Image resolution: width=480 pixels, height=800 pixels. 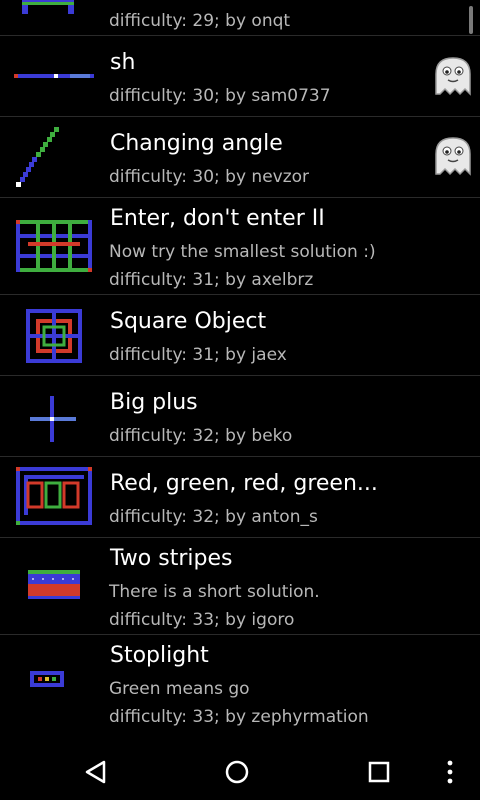 What do you see at coordinates (240, 416) in the screenshot?
I see `level-row-5: Big plus difficulty: 32; by beko` at bounding box center [240, 416].